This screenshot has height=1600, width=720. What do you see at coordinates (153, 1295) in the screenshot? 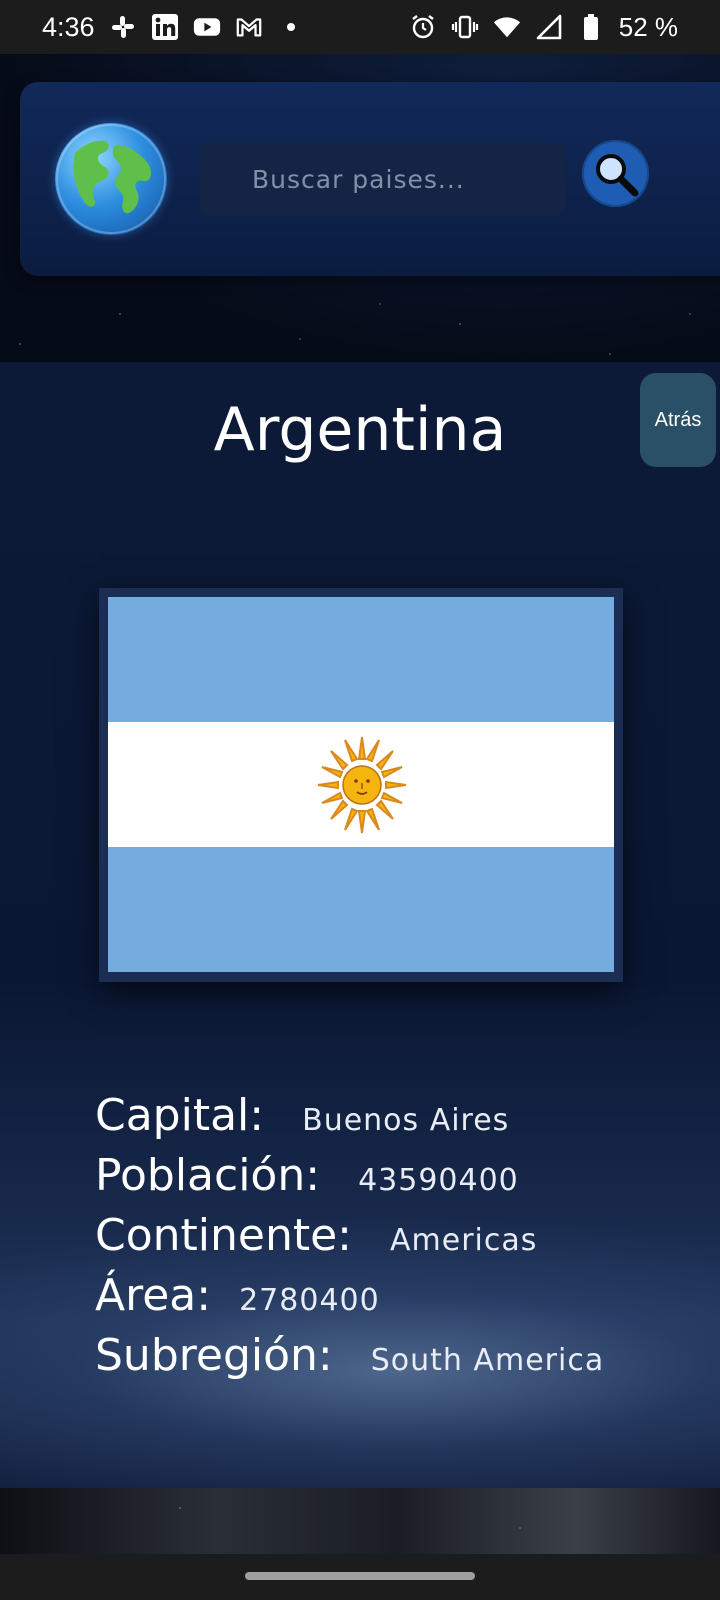
I see `info-label: Área:` at bounding box center [153, 1295].